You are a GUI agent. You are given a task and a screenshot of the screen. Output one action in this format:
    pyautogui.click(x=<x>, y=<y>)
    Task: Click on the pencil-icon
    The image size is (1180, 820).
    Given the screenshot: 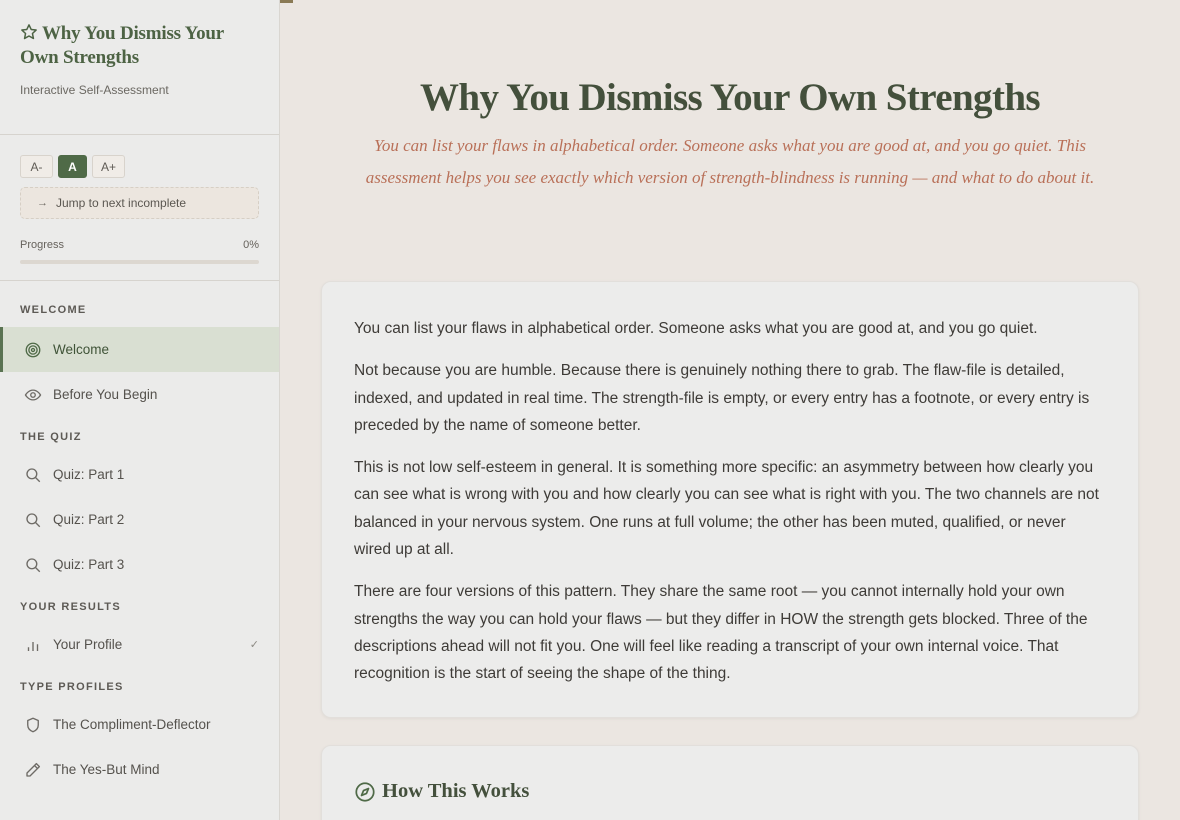 What is the action you would take?
    pyautogui.click(x=33, y=769)
    